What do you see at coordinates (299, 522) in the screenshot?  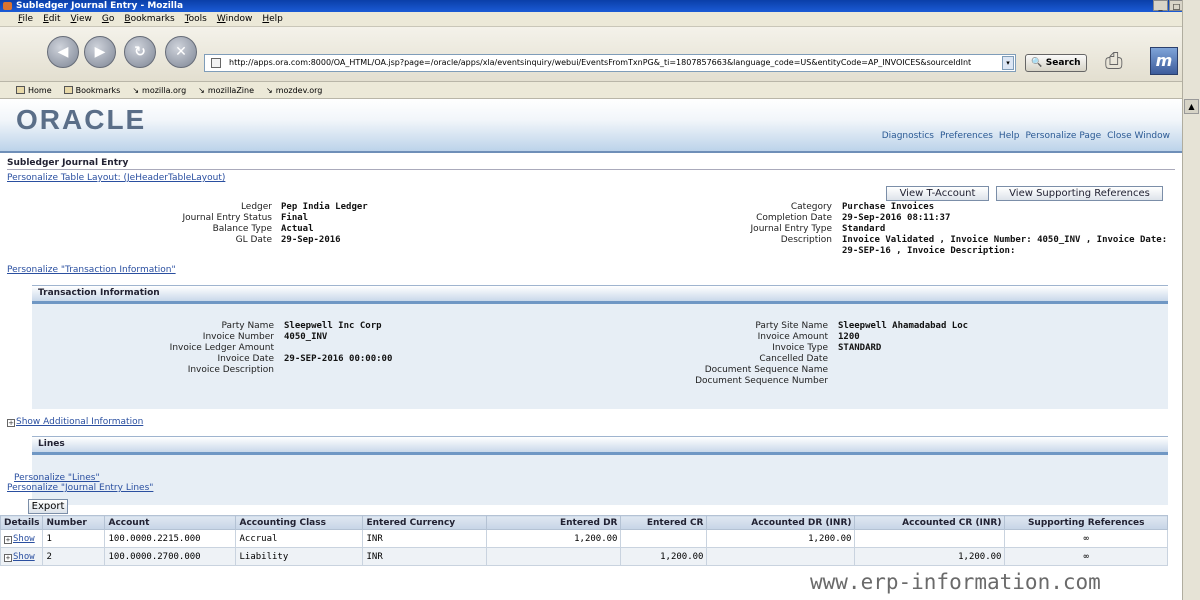 I see `col-accounting-class: Accounting Class` at bounding box center [299, 522].